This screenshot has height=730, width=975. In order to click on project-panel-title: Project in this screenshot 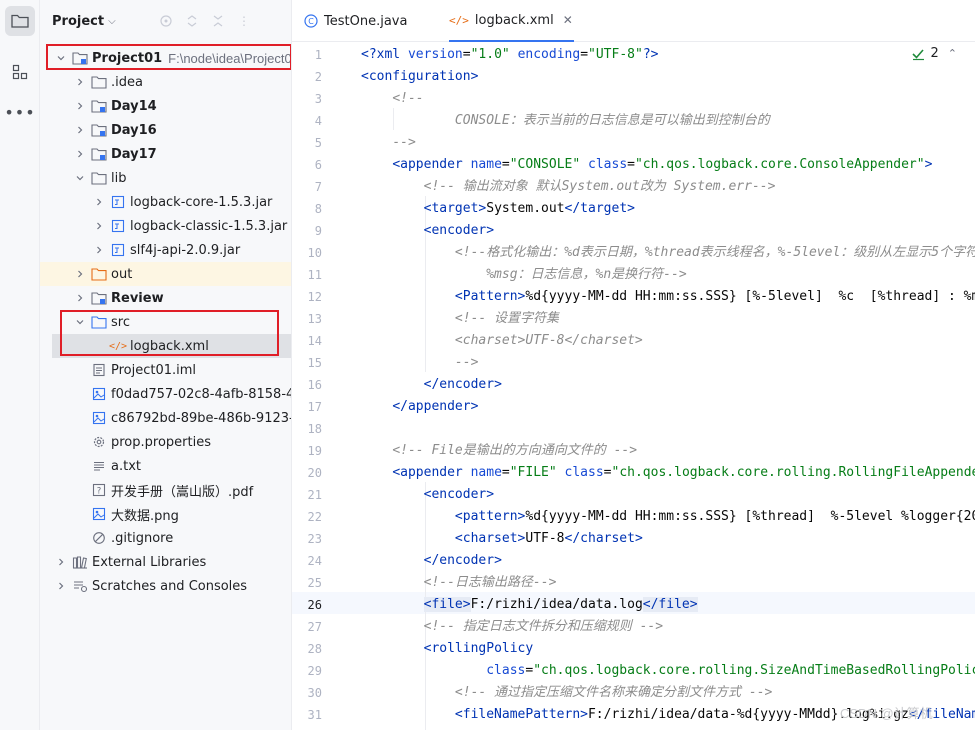, I will do `click(78, 21)`.